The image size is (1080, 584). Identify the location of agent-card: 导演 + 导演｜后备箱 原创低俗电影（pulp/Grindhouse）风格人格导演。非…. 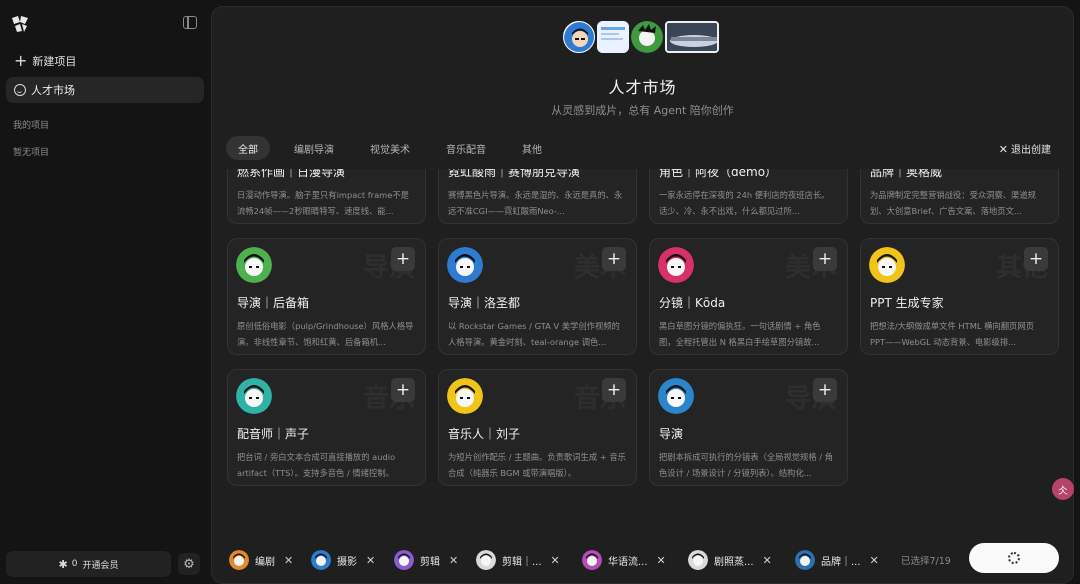
(326, 296).